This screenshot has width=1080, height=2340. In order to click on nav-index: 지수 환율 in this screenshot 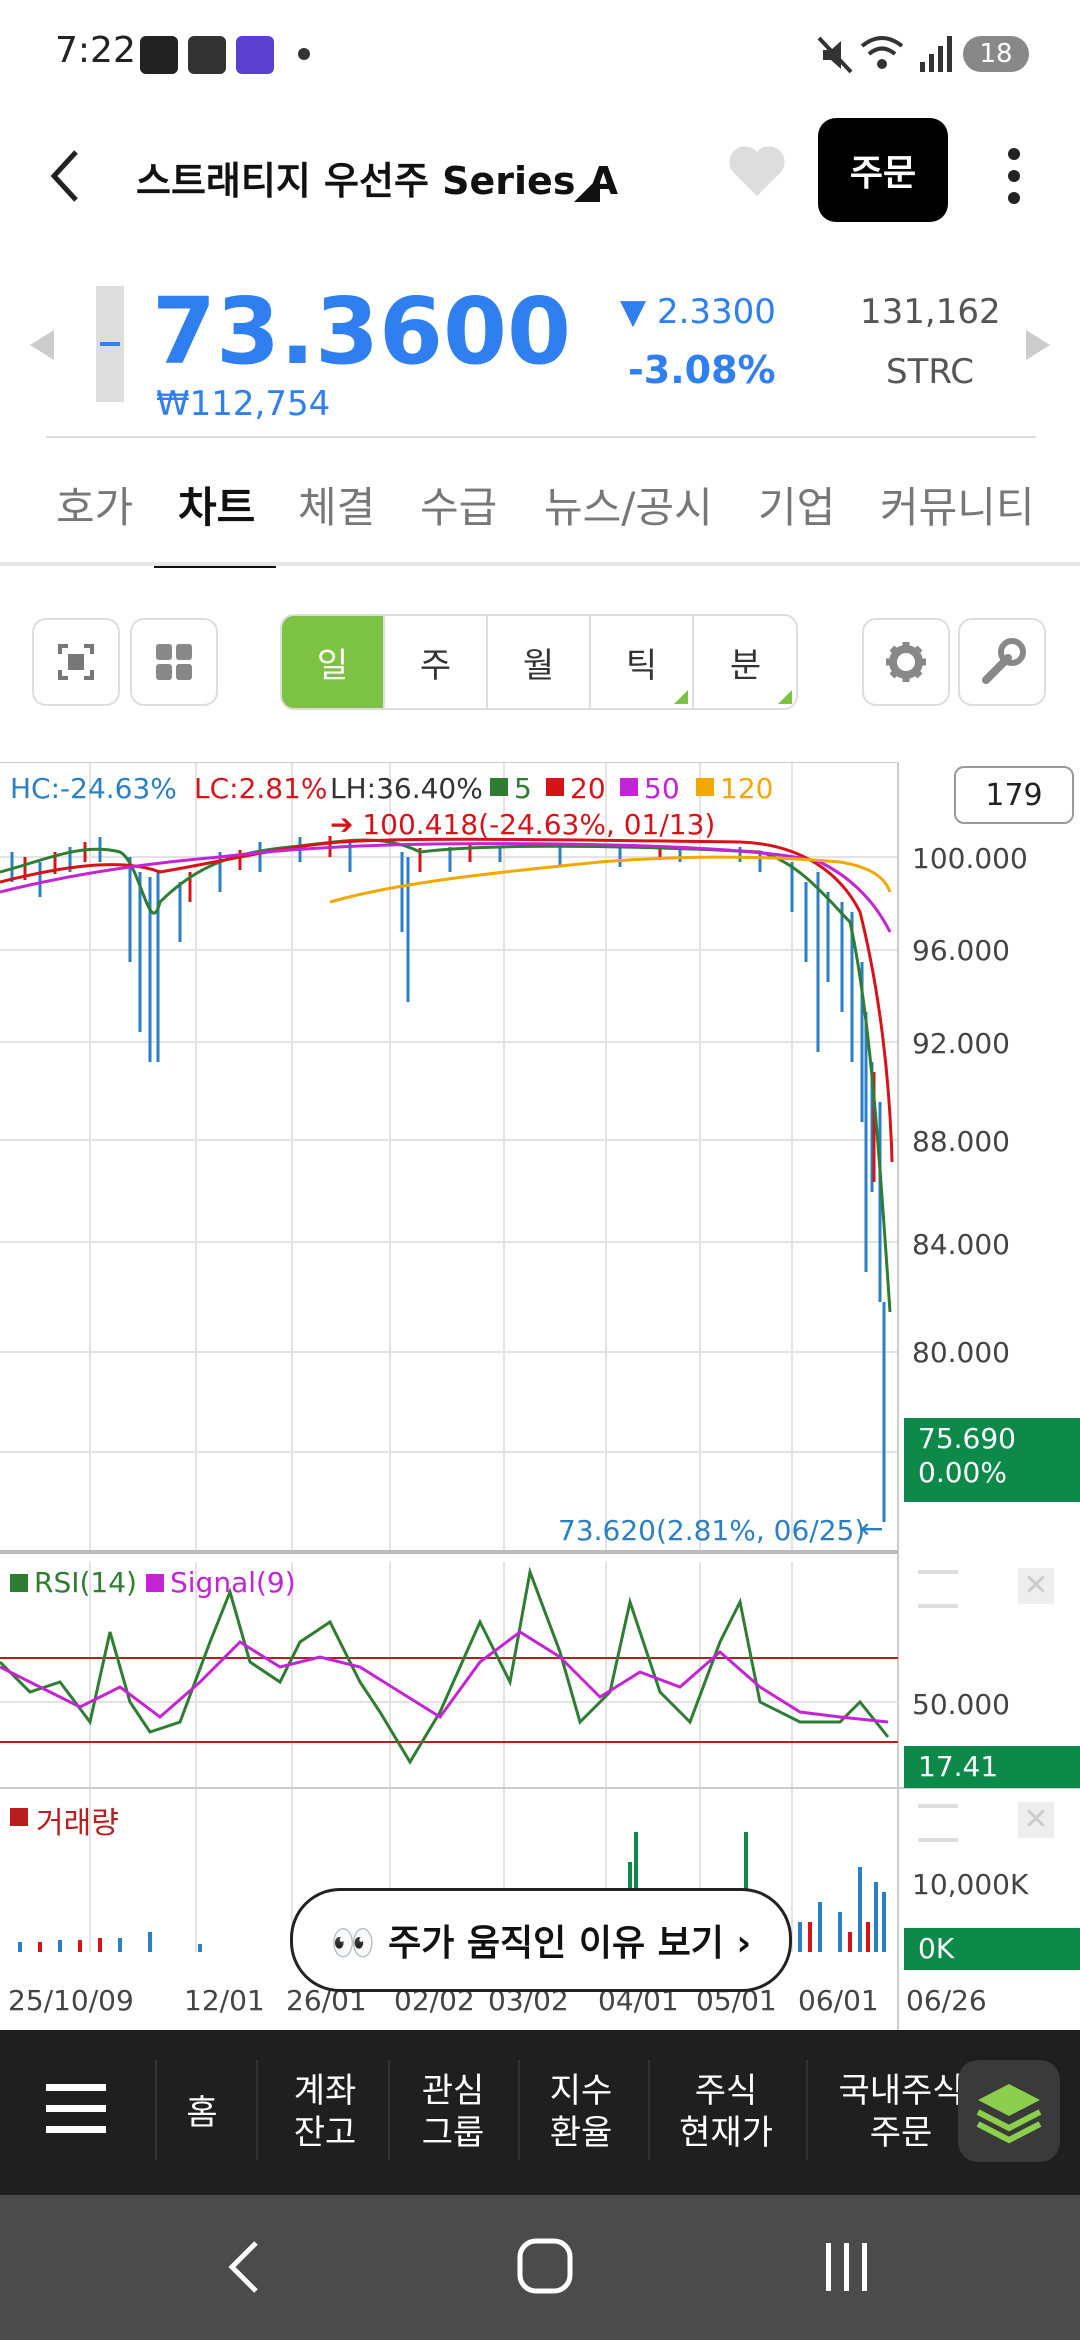, I will do `click(581, 2112)`.